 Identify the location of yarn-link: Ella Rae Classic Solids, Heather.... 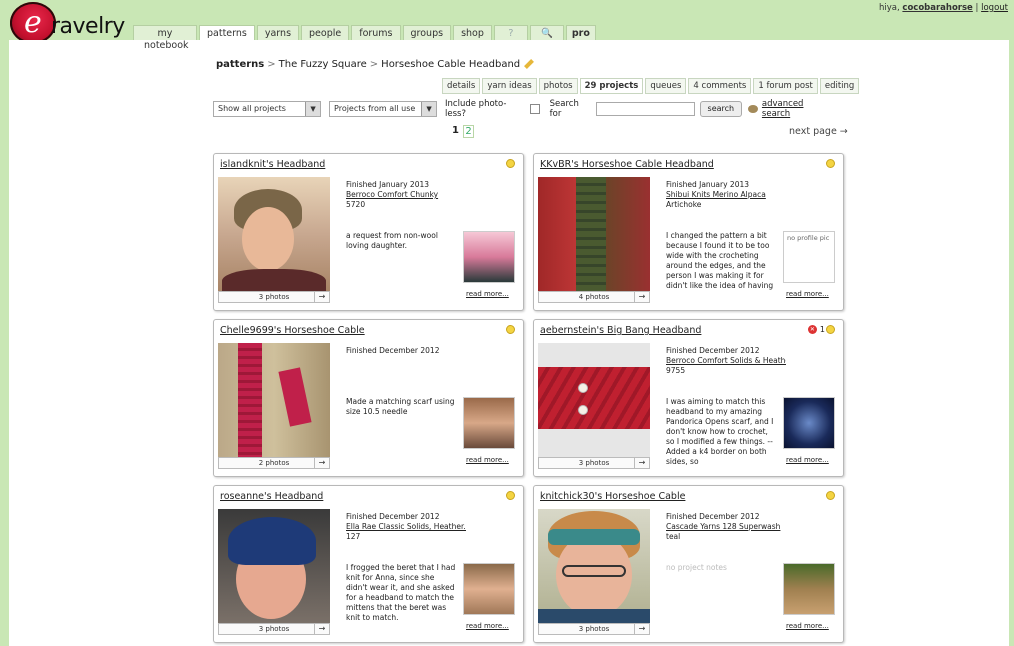
(406, 527).